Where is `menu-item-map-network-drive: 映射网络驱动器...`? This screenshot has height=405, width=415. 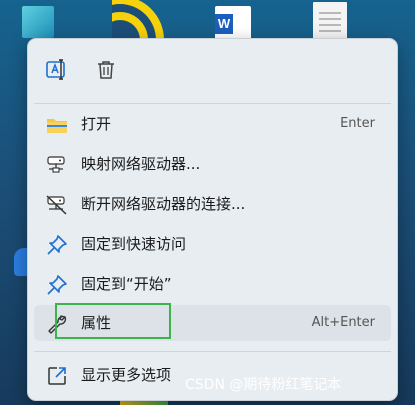
menu-item-map-network-drive: 映射网络驱动器... is located at coordinates (212, 164).